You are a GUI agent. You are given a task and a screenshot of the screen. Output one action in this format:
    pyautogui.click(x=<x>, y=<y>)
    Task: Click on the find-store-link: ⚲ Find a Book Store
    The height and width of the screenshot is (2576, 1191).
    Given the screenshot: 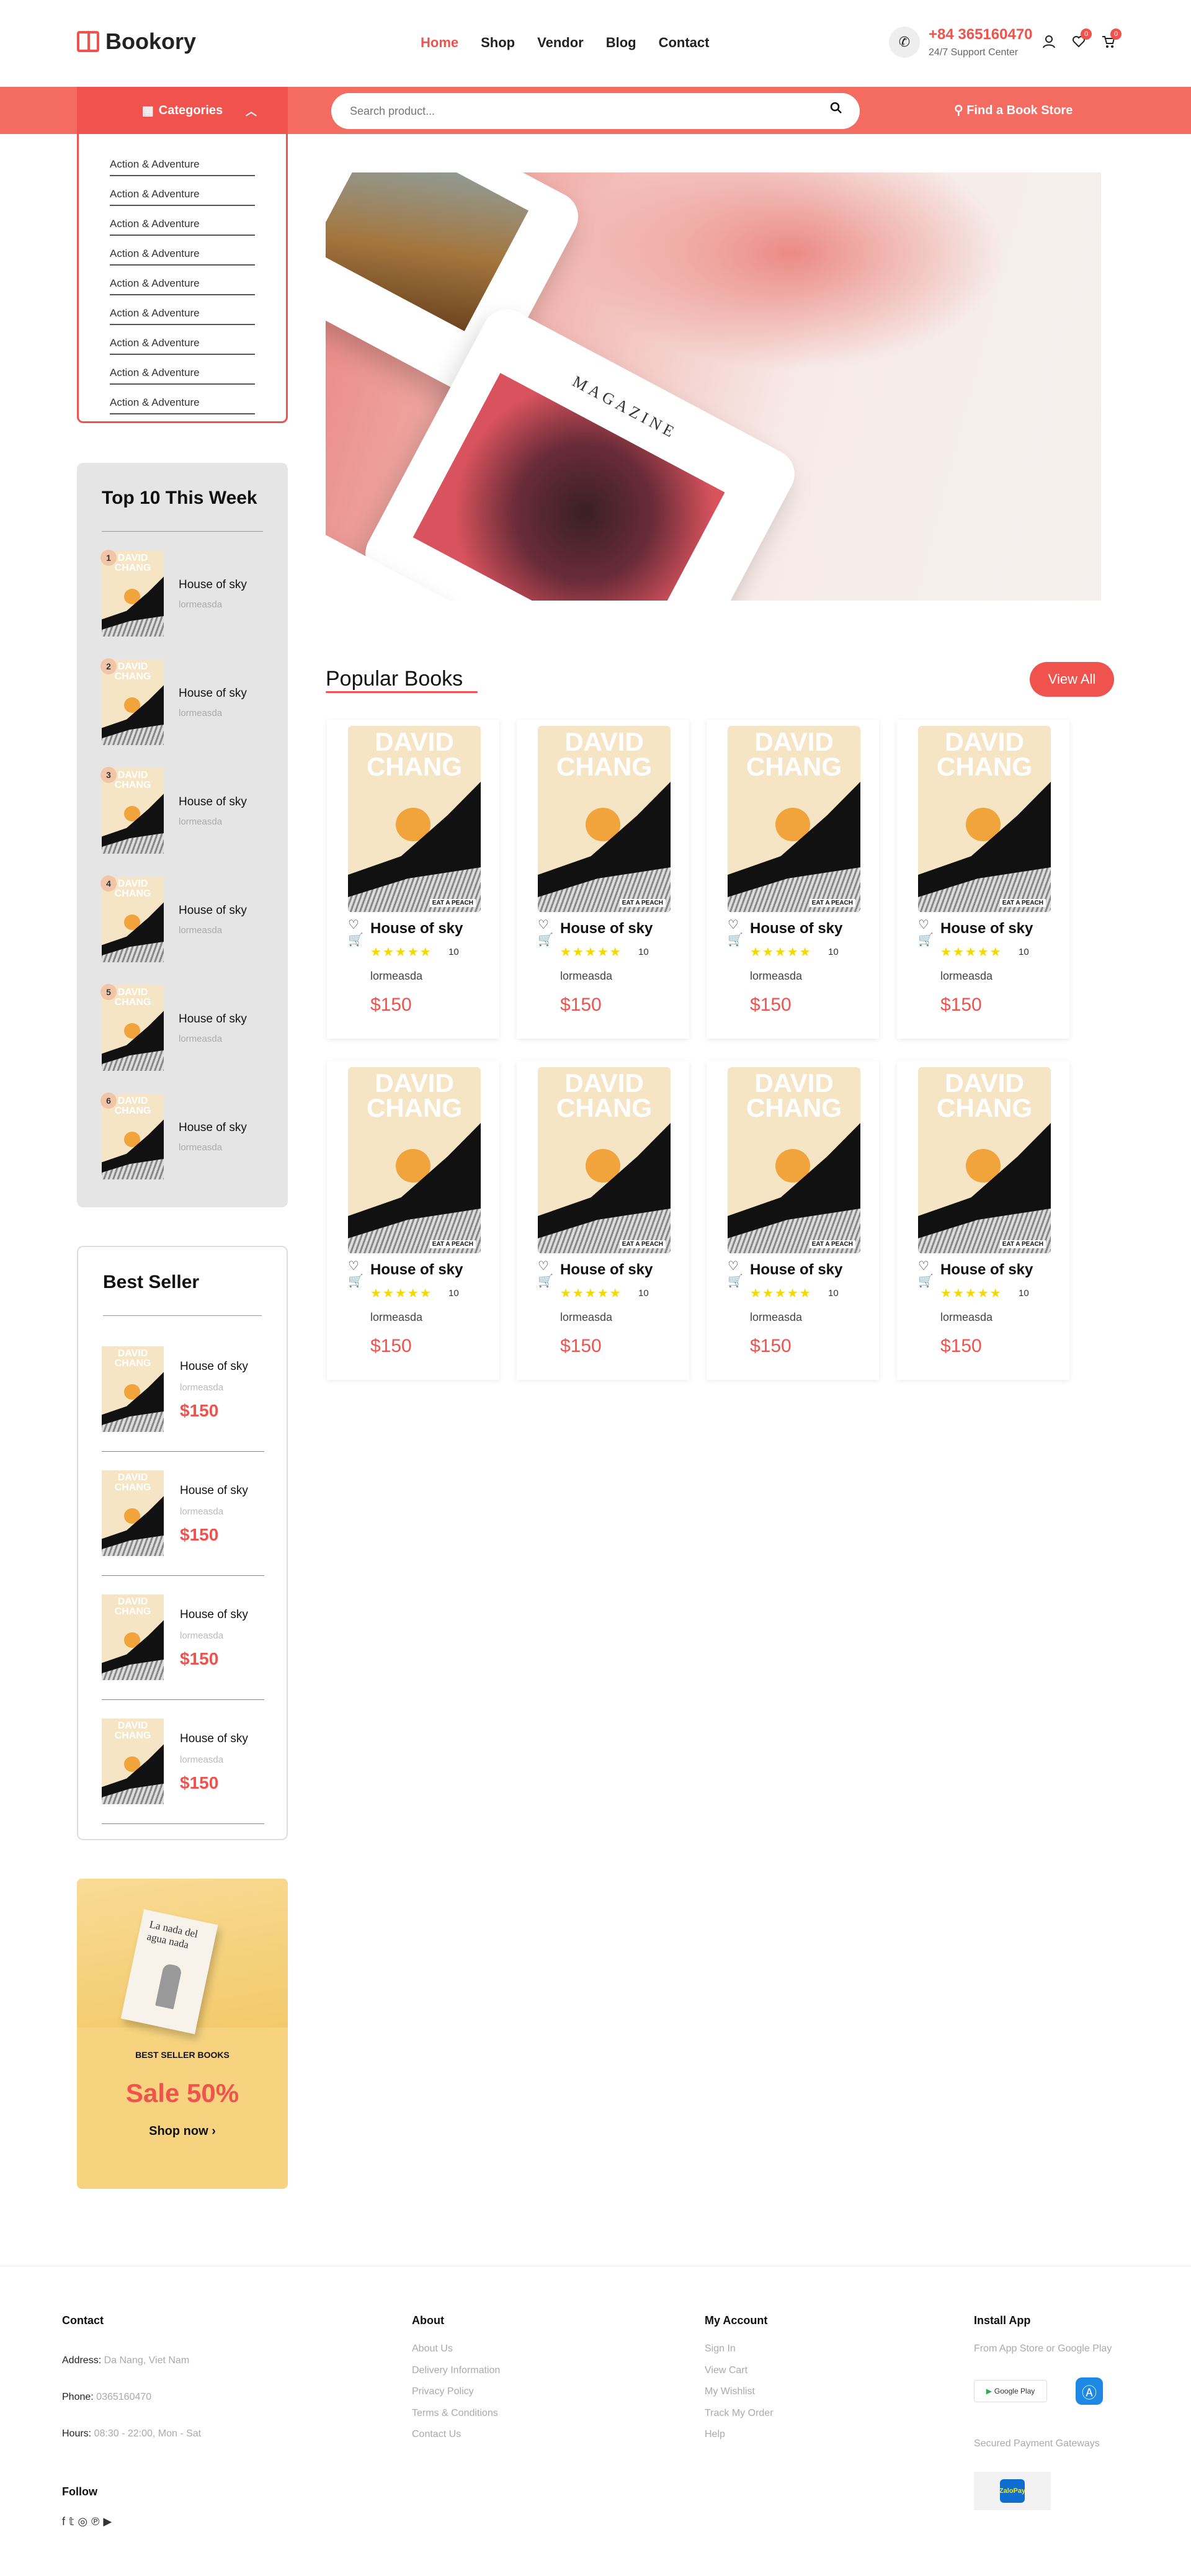 What is the action you would take?
    pyautogui.click(x=1014, y=110)
    